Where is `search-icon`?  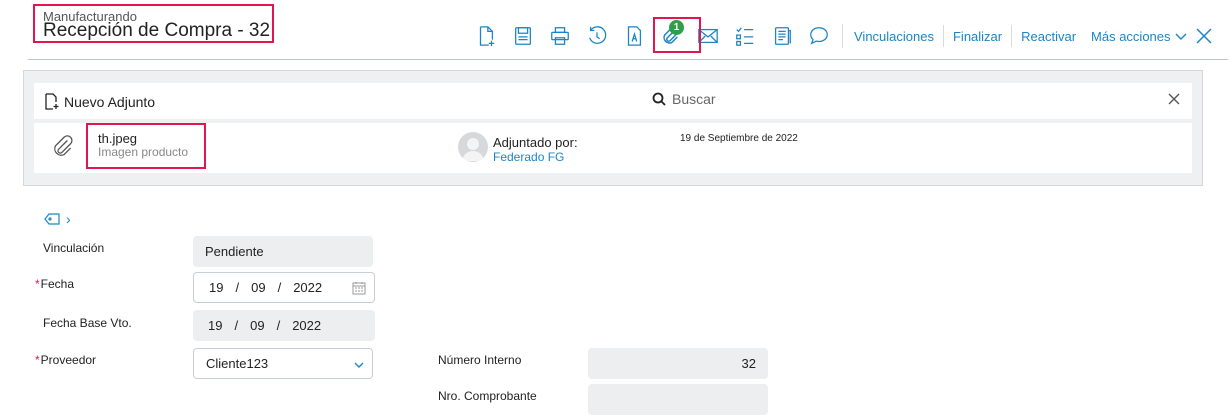
search-icon is located at coordinates (659, 99).